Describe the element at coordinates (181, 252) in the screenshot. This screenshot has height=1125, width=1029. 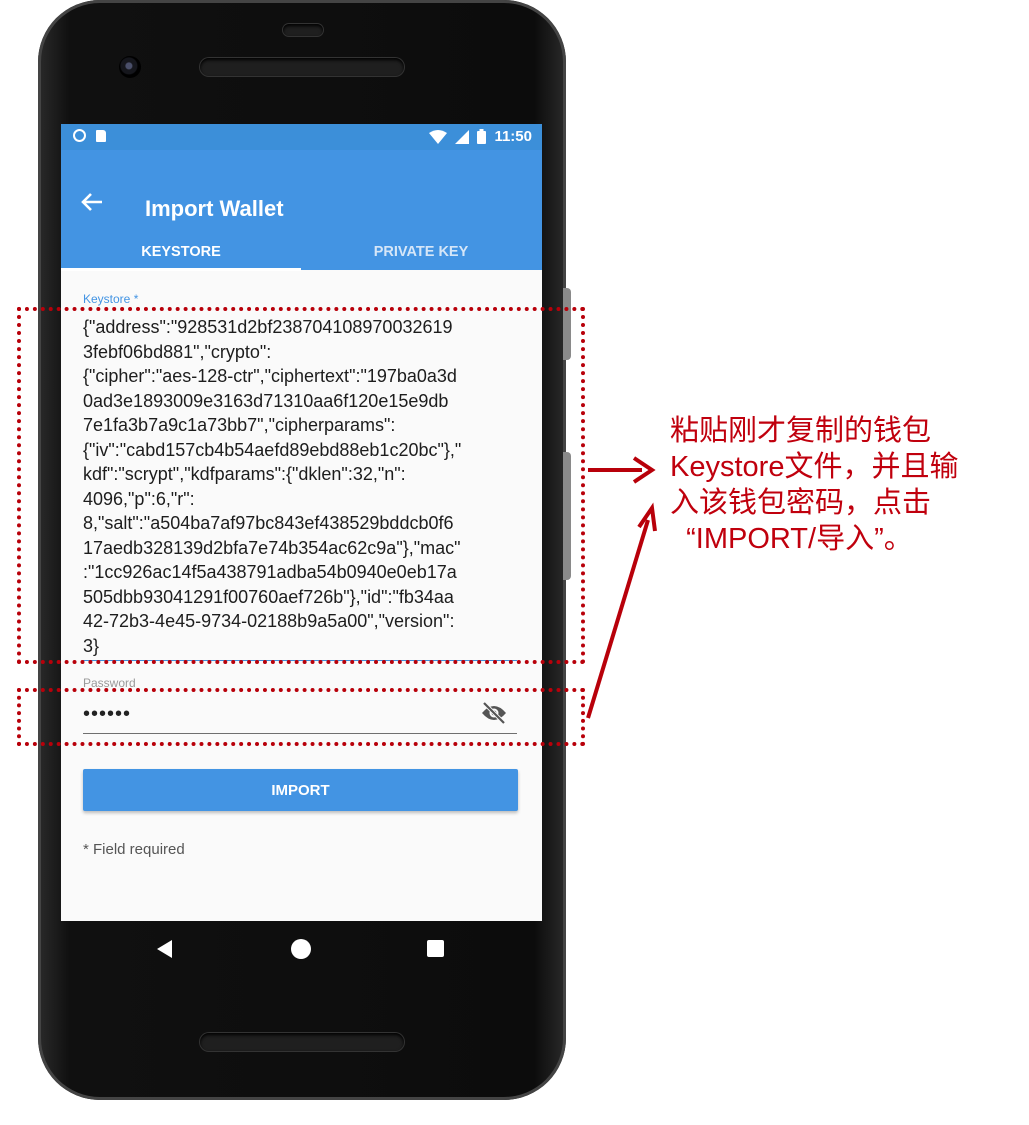
I see `tab-keystore: KEYSTORE` at that location.